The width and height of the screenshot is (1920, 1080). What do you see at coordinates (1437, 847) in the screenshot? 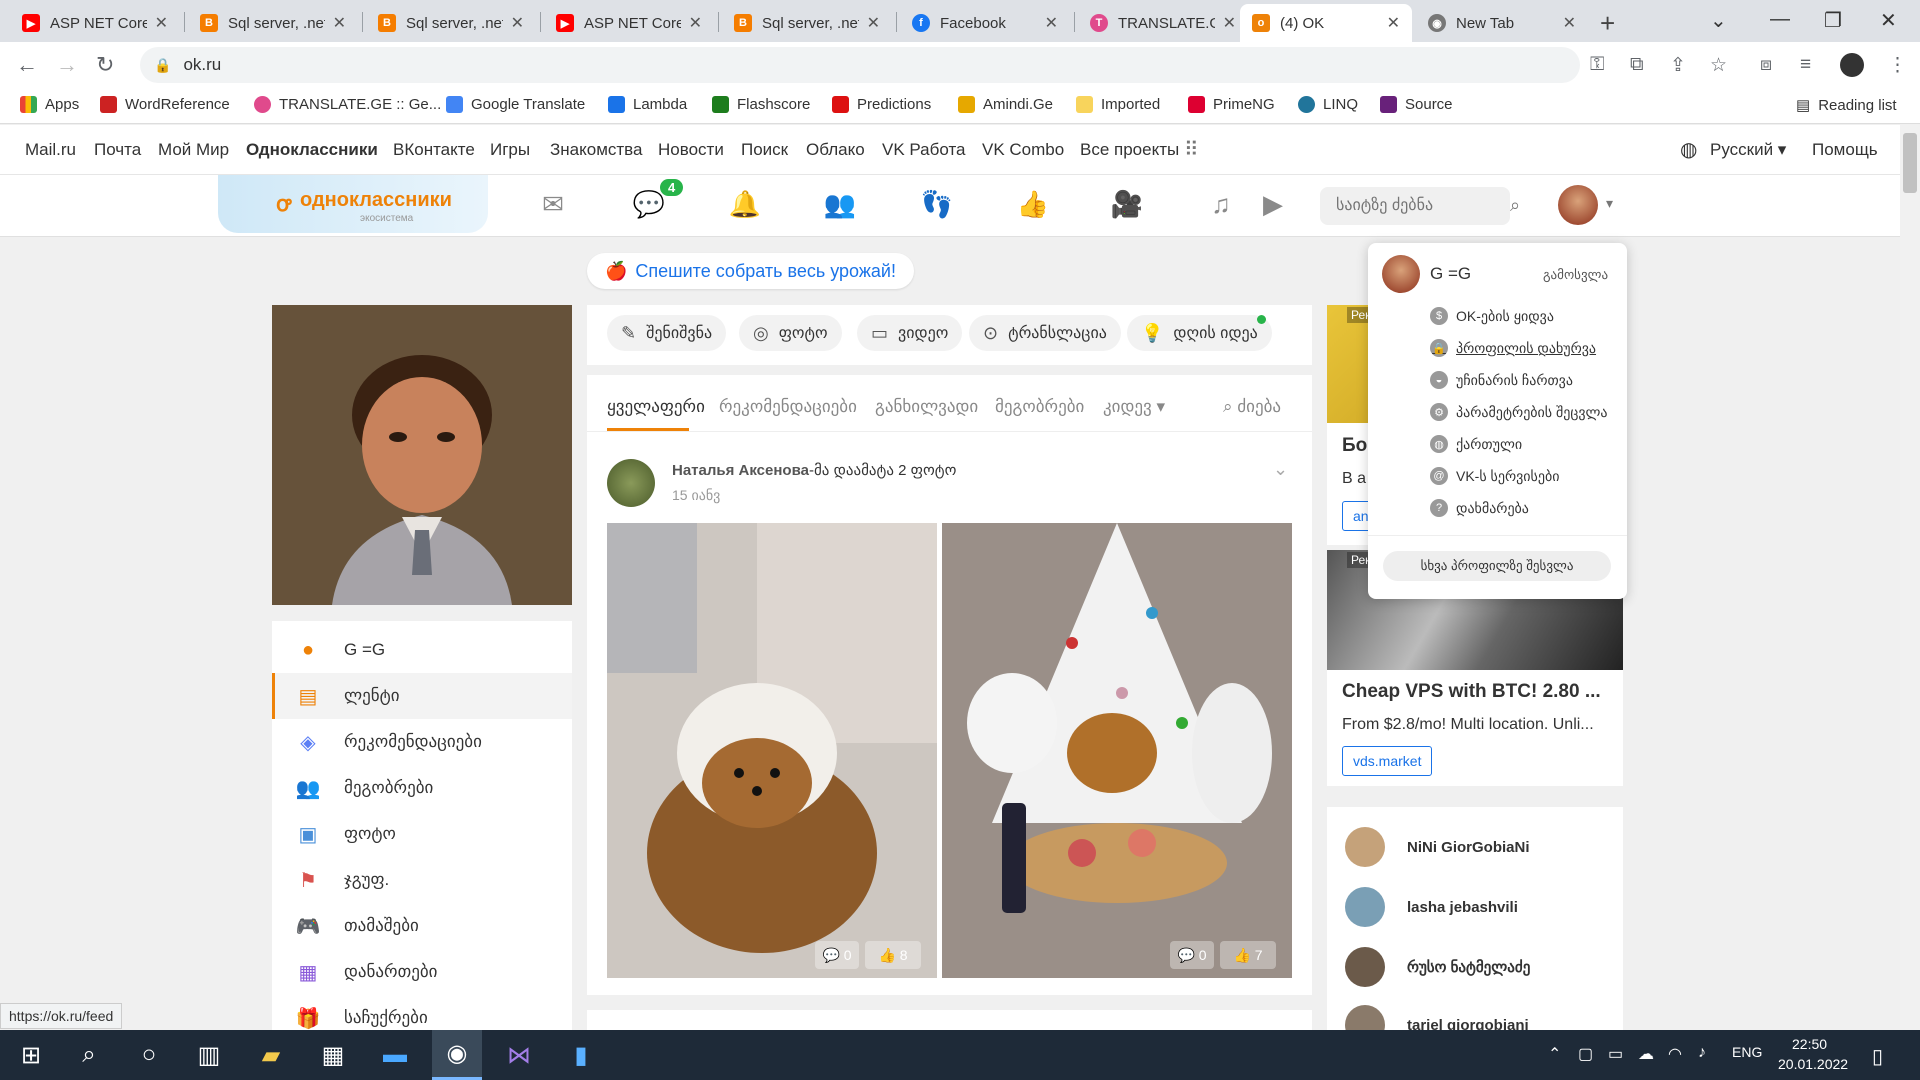
I see `friend-item: NiNi GiorGobiaNi` at bounding box center [1437, 847].